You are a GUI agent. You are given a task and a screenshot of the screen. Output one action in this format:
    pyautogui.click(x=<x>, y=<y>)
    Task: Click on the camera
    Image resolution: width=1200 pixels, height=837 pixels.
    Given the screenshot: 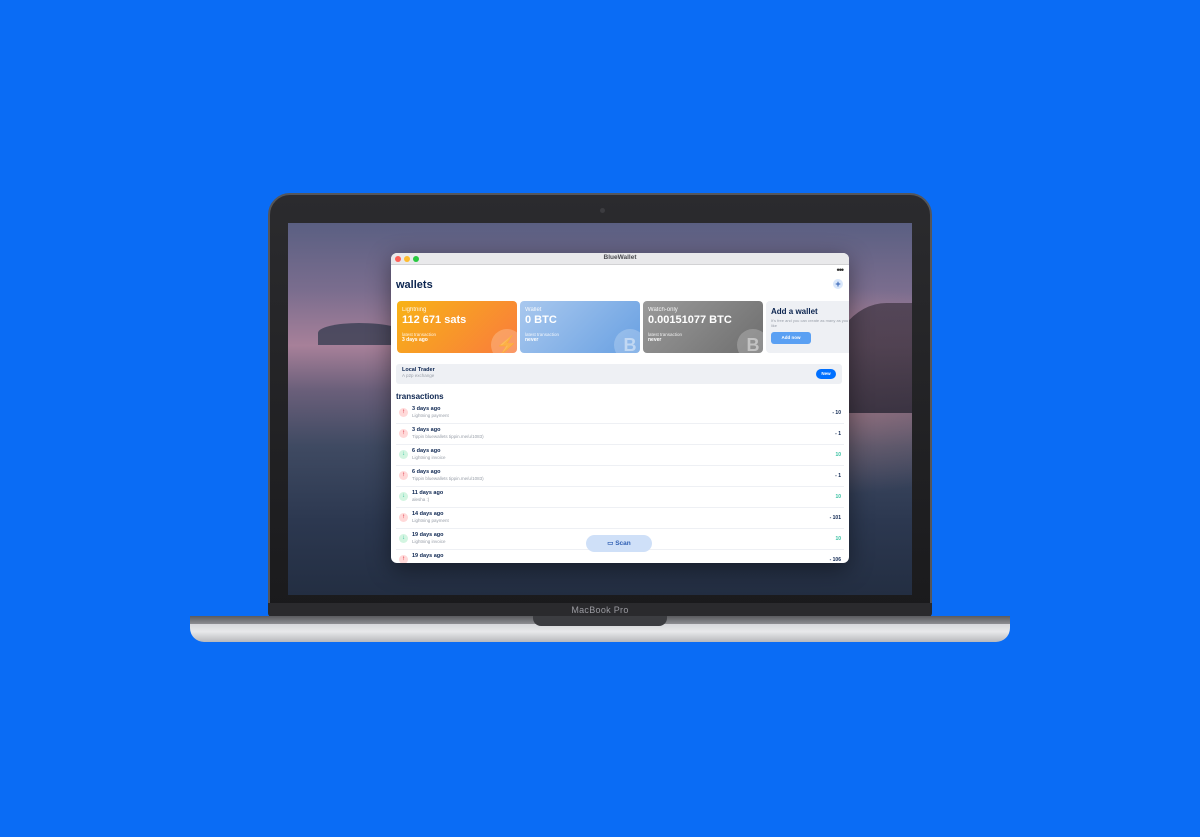 What is the action you would take?
    pyautogui.click(x=602, y=210)
    